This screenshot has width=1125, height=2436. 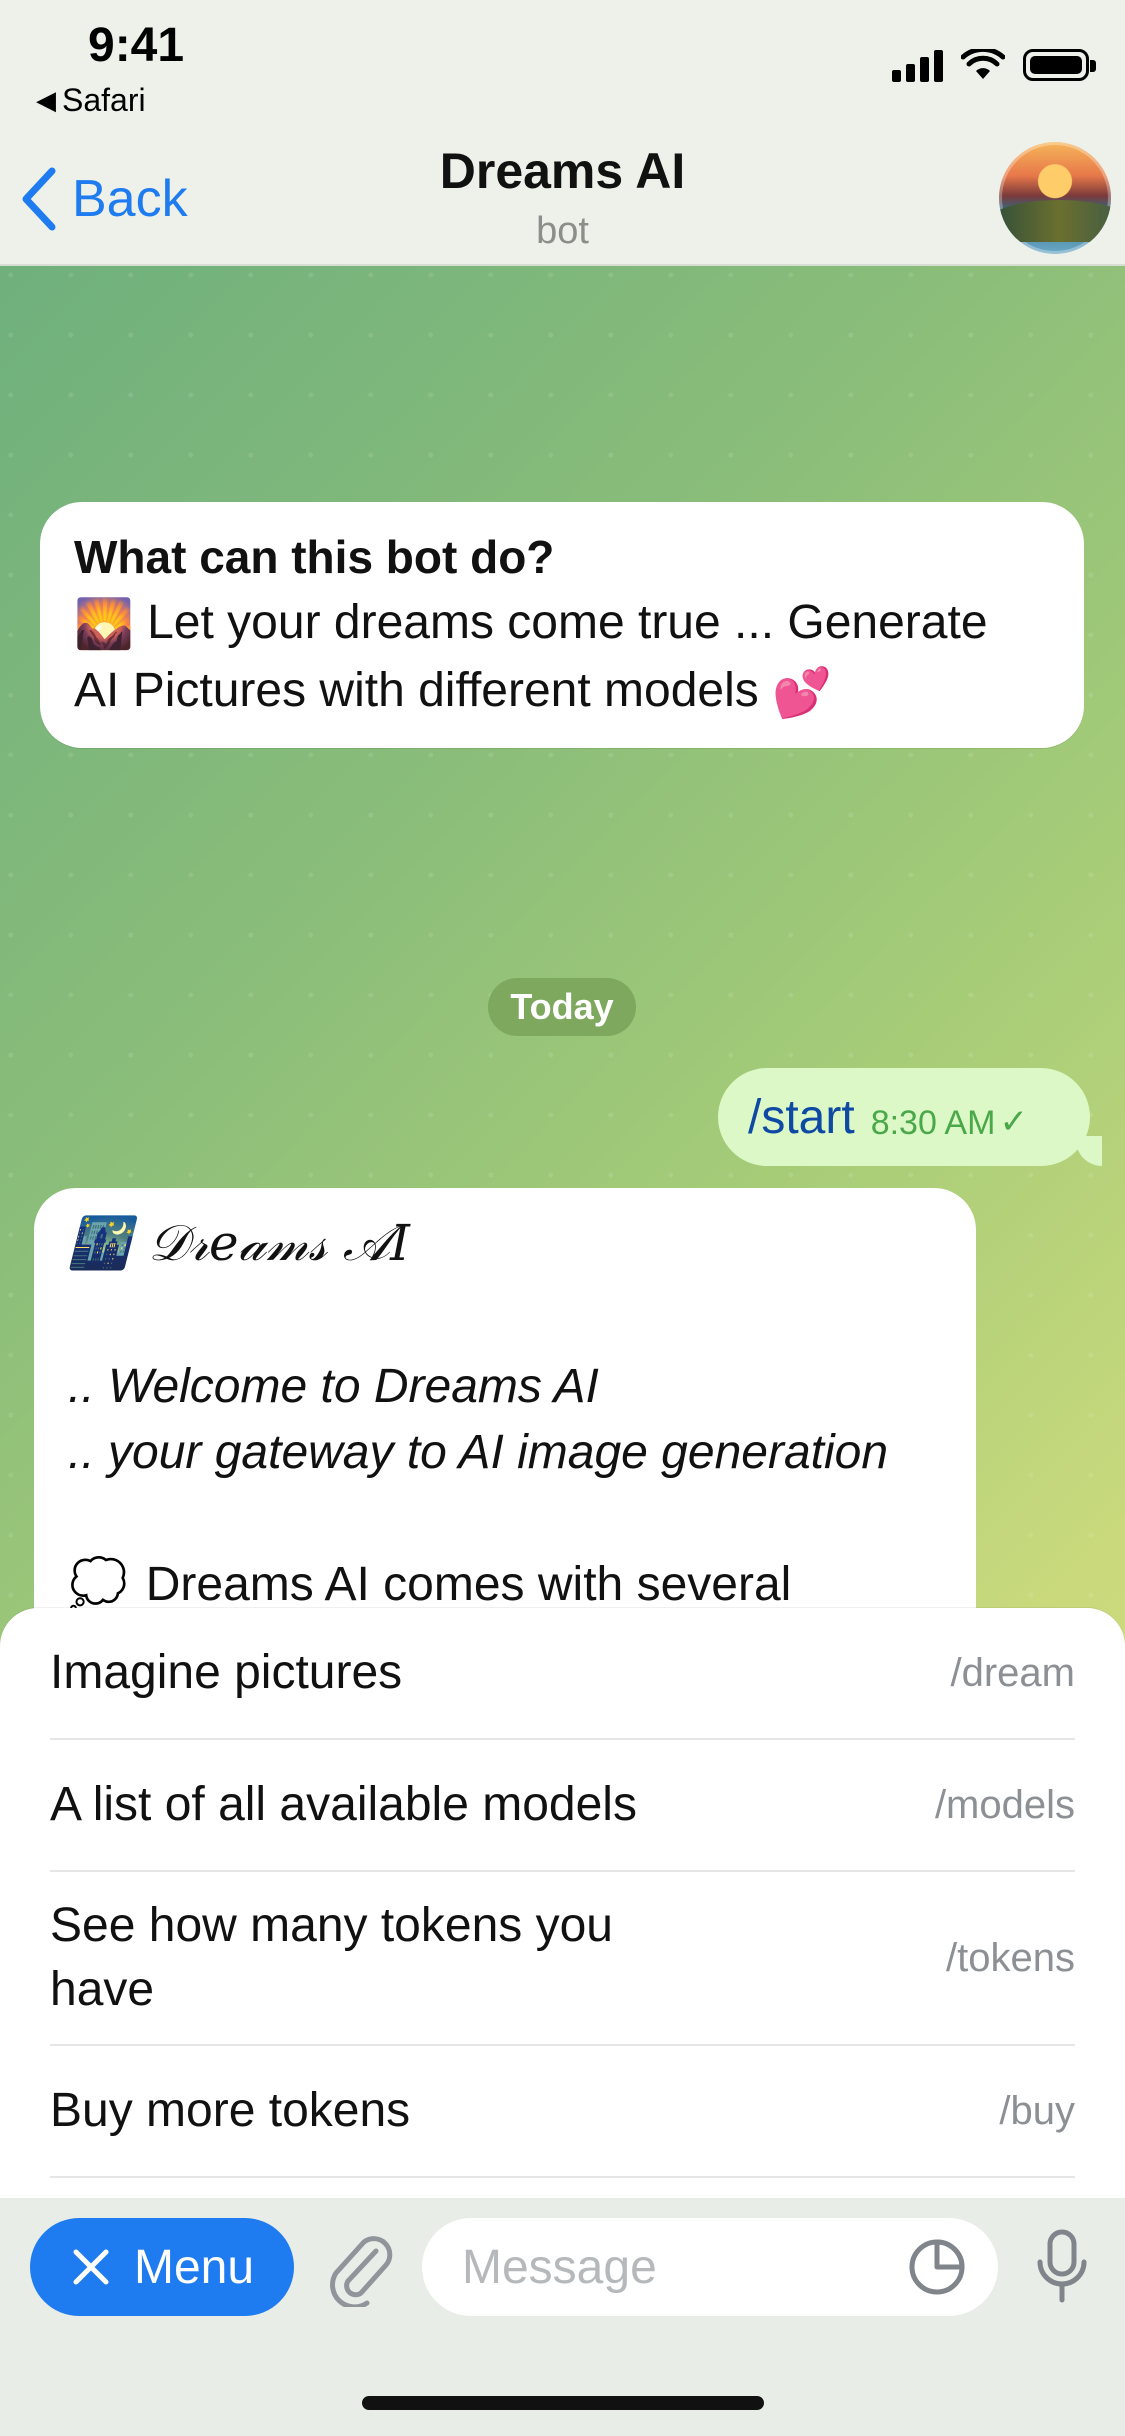 What do you see at coordinates (1013, 1122) in the screenshot?
I see `read-check-icon: ✓` at bounding box center [1013, 1122].